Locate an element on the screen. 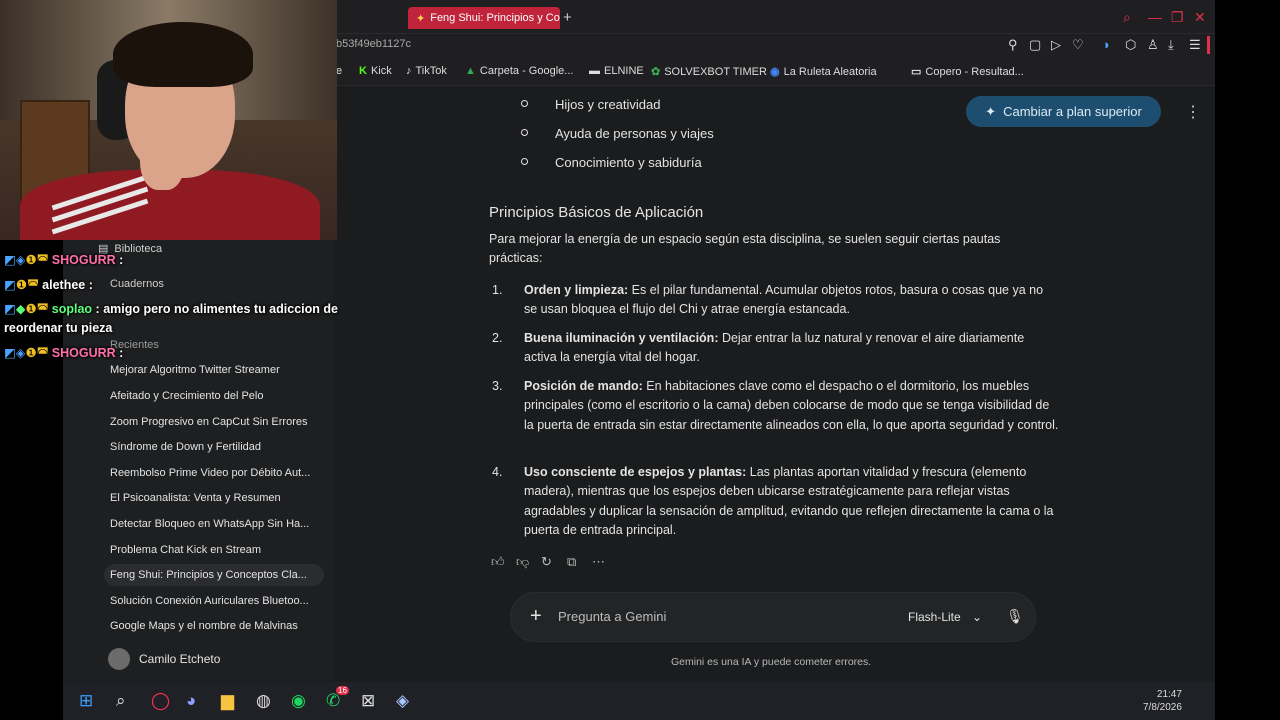 This screenshot has width=1280, height=720. pin-icon: ⚲ is located at coordinates (1013, 45).